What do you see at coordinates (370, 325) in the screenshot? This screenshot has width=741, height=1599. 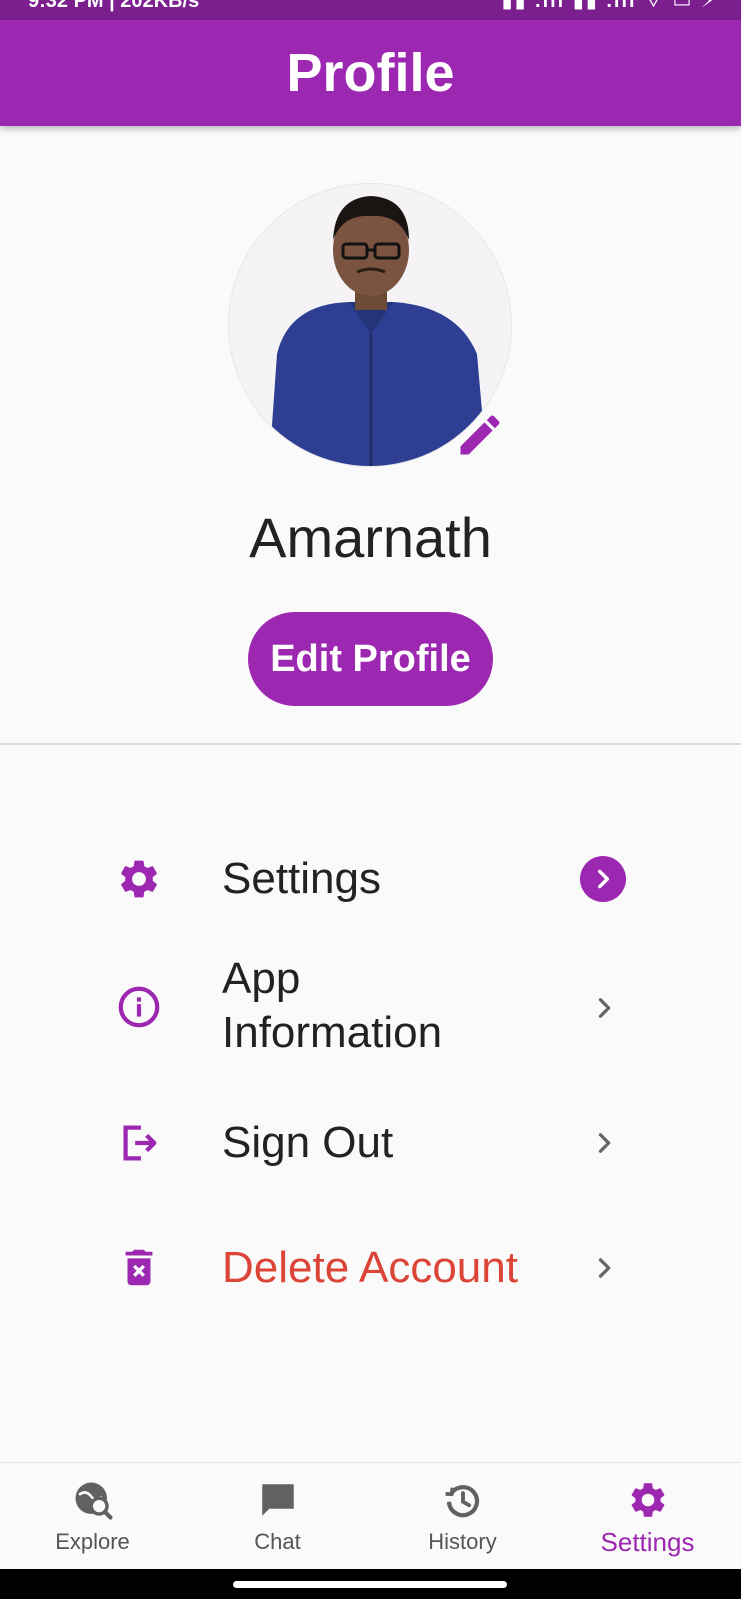 I see `profile-avatar-container` at bounding box center [370, 325].